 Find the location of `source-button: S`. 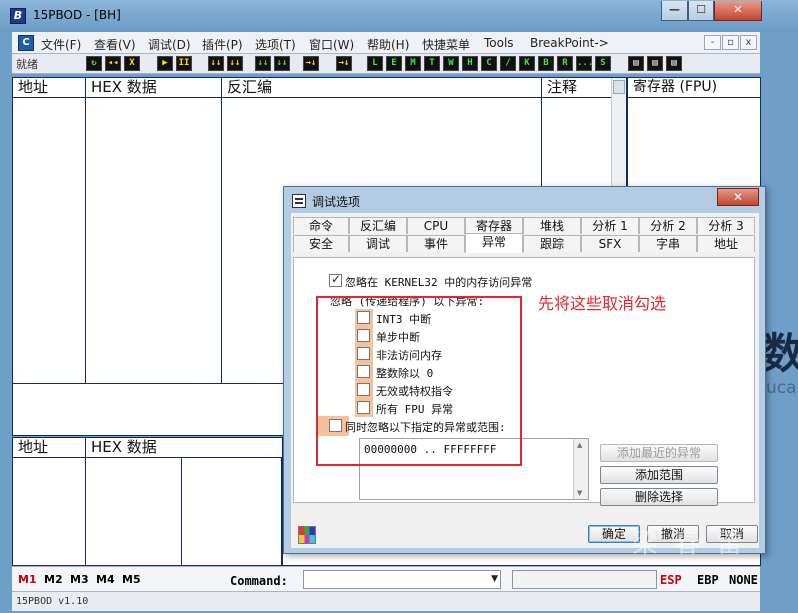

source-button: S is located at coordinates (603, 63).